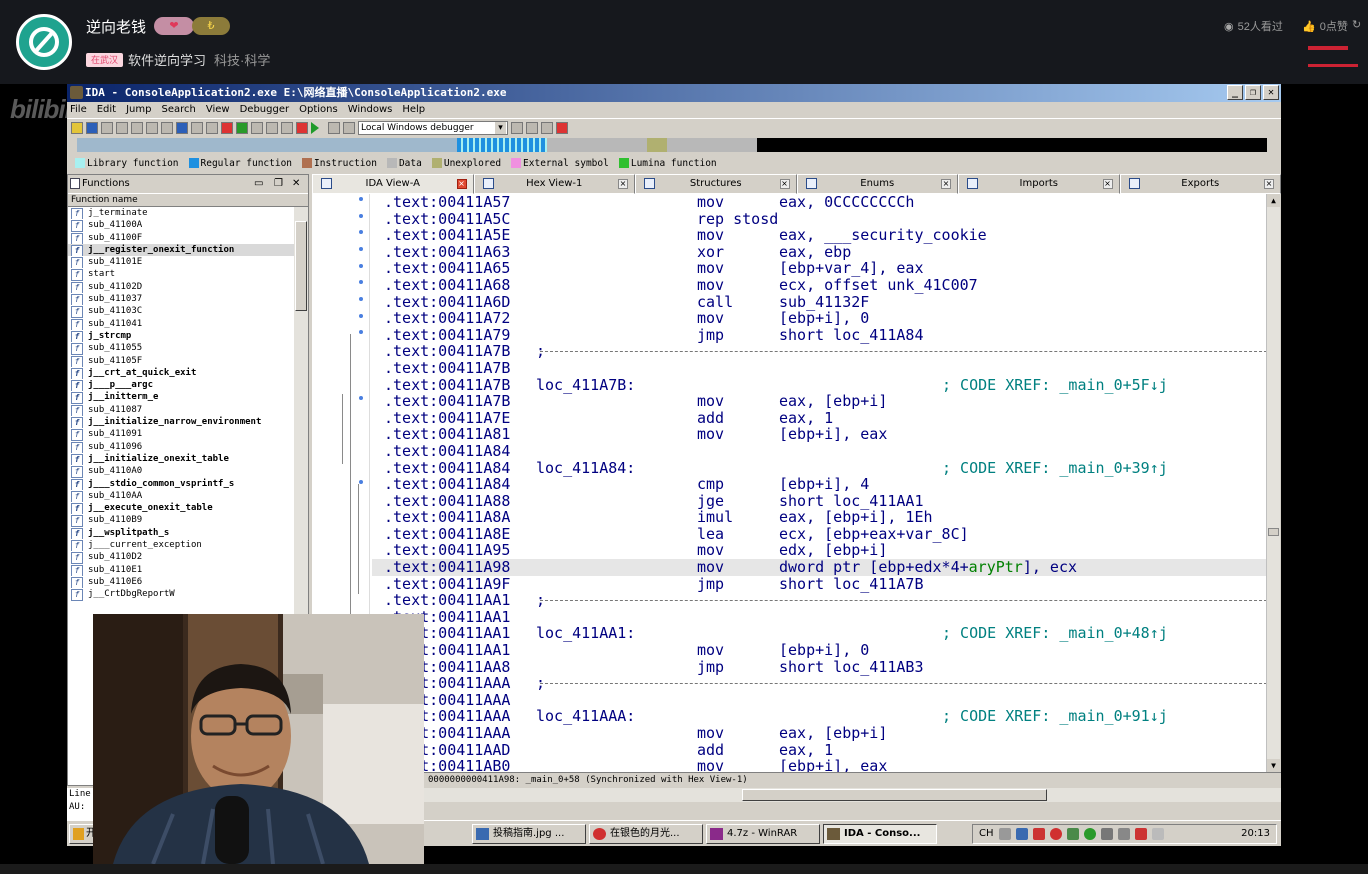 The image size is (1368, 874). What do you see at coordinates (106, 110) in the screenshot?
I see `menu-edit: Edit` at bounding box center [106, 110].